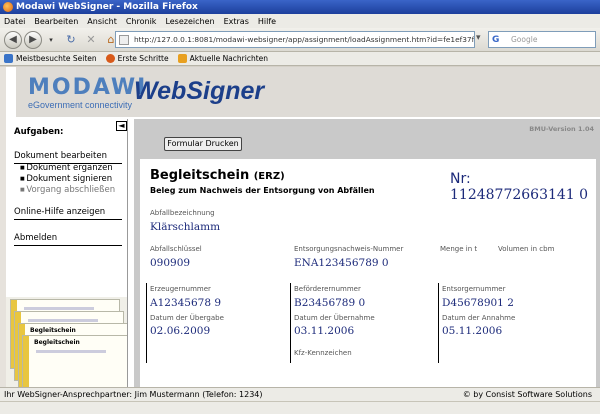  Describe the element at coordinates (102, 21) in the screenshot. I see `menu-ansicht: Ansicht` at that location.